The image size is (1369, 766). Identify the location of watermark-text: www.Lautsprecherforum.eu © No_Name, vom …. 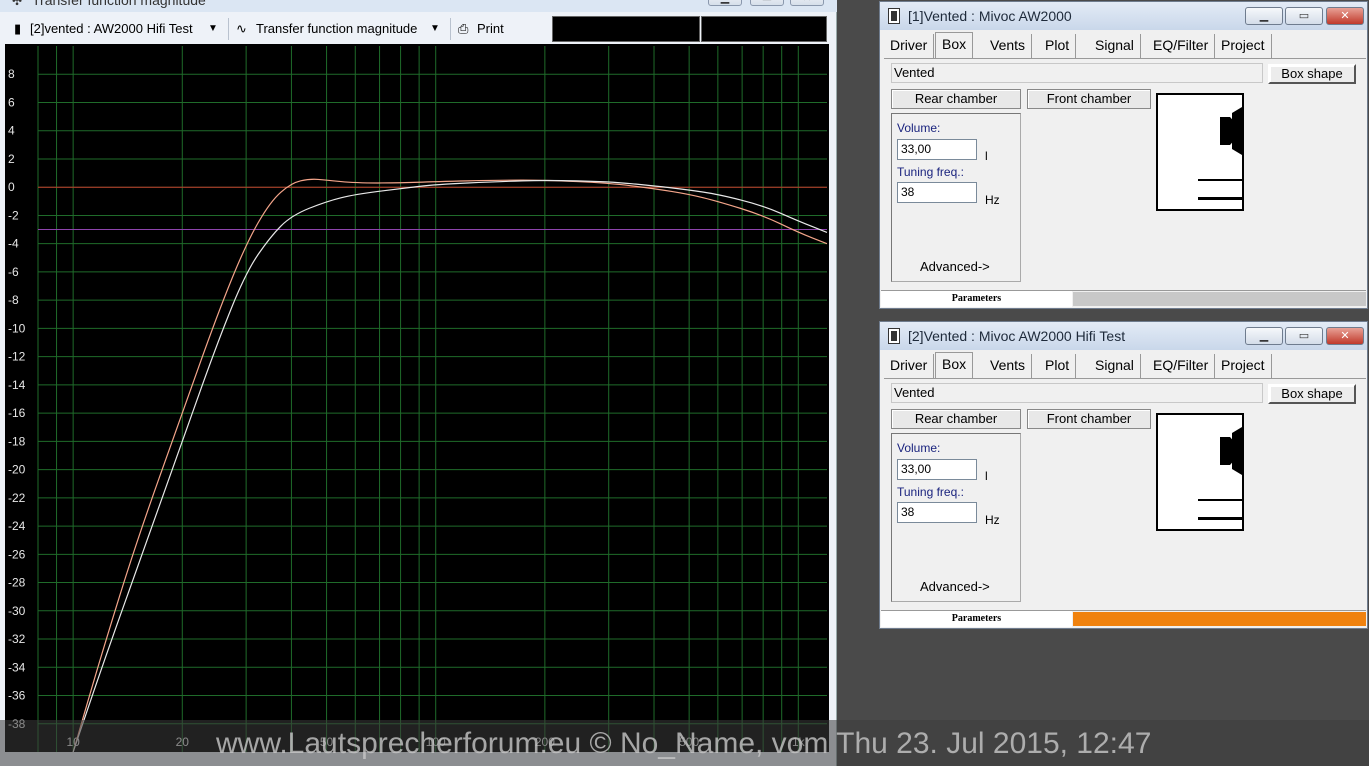
(684, 743).